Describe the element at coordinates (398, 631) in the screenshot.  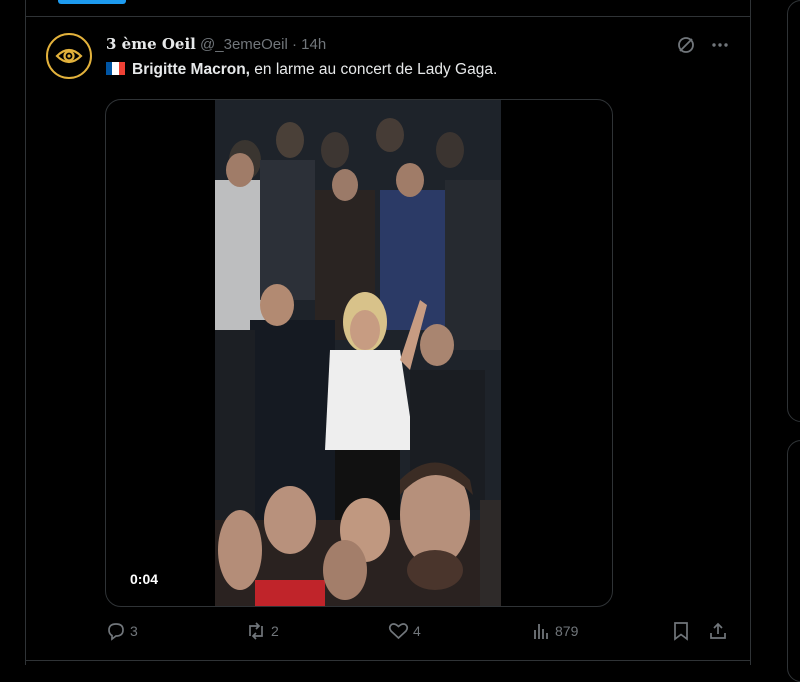
I see `like-icon` at that location.